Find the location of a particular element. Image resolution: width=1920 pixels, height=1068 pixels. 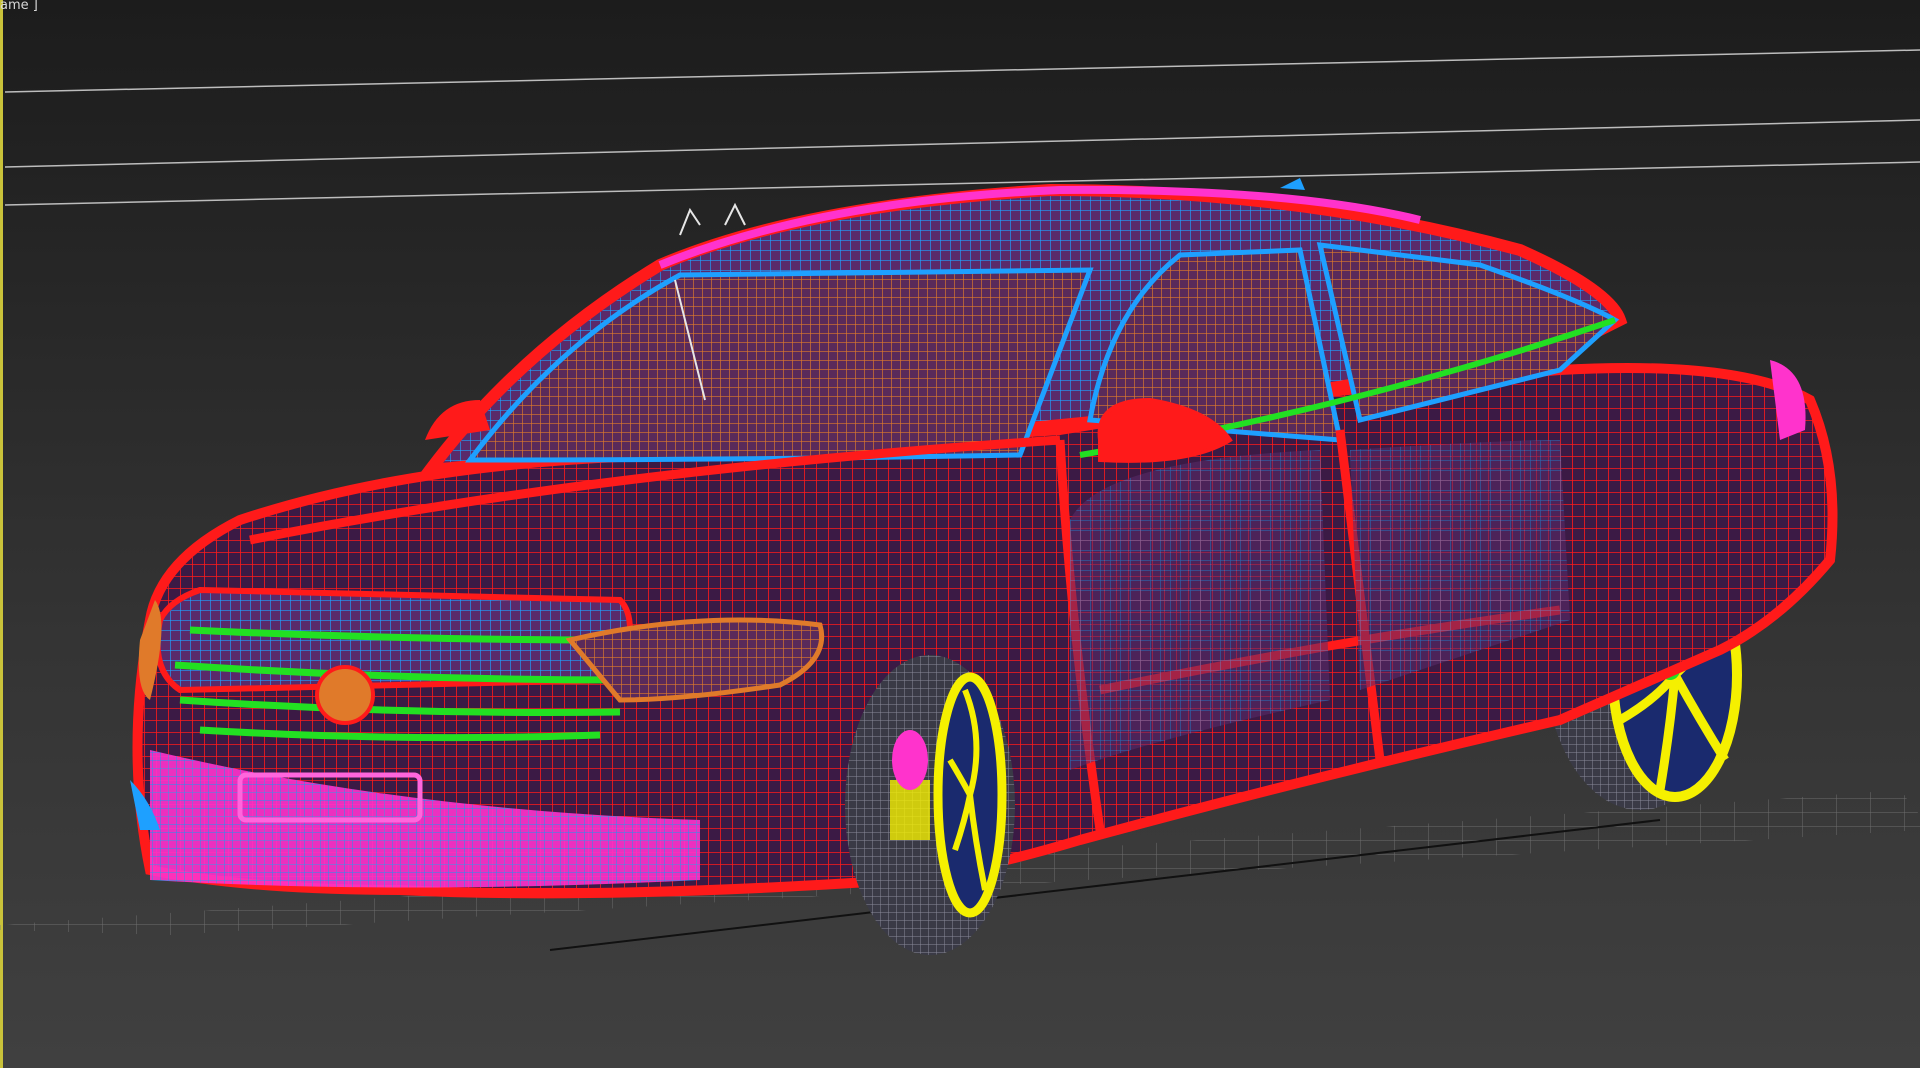

home-grid-lines is located at coordinates (962, 127).